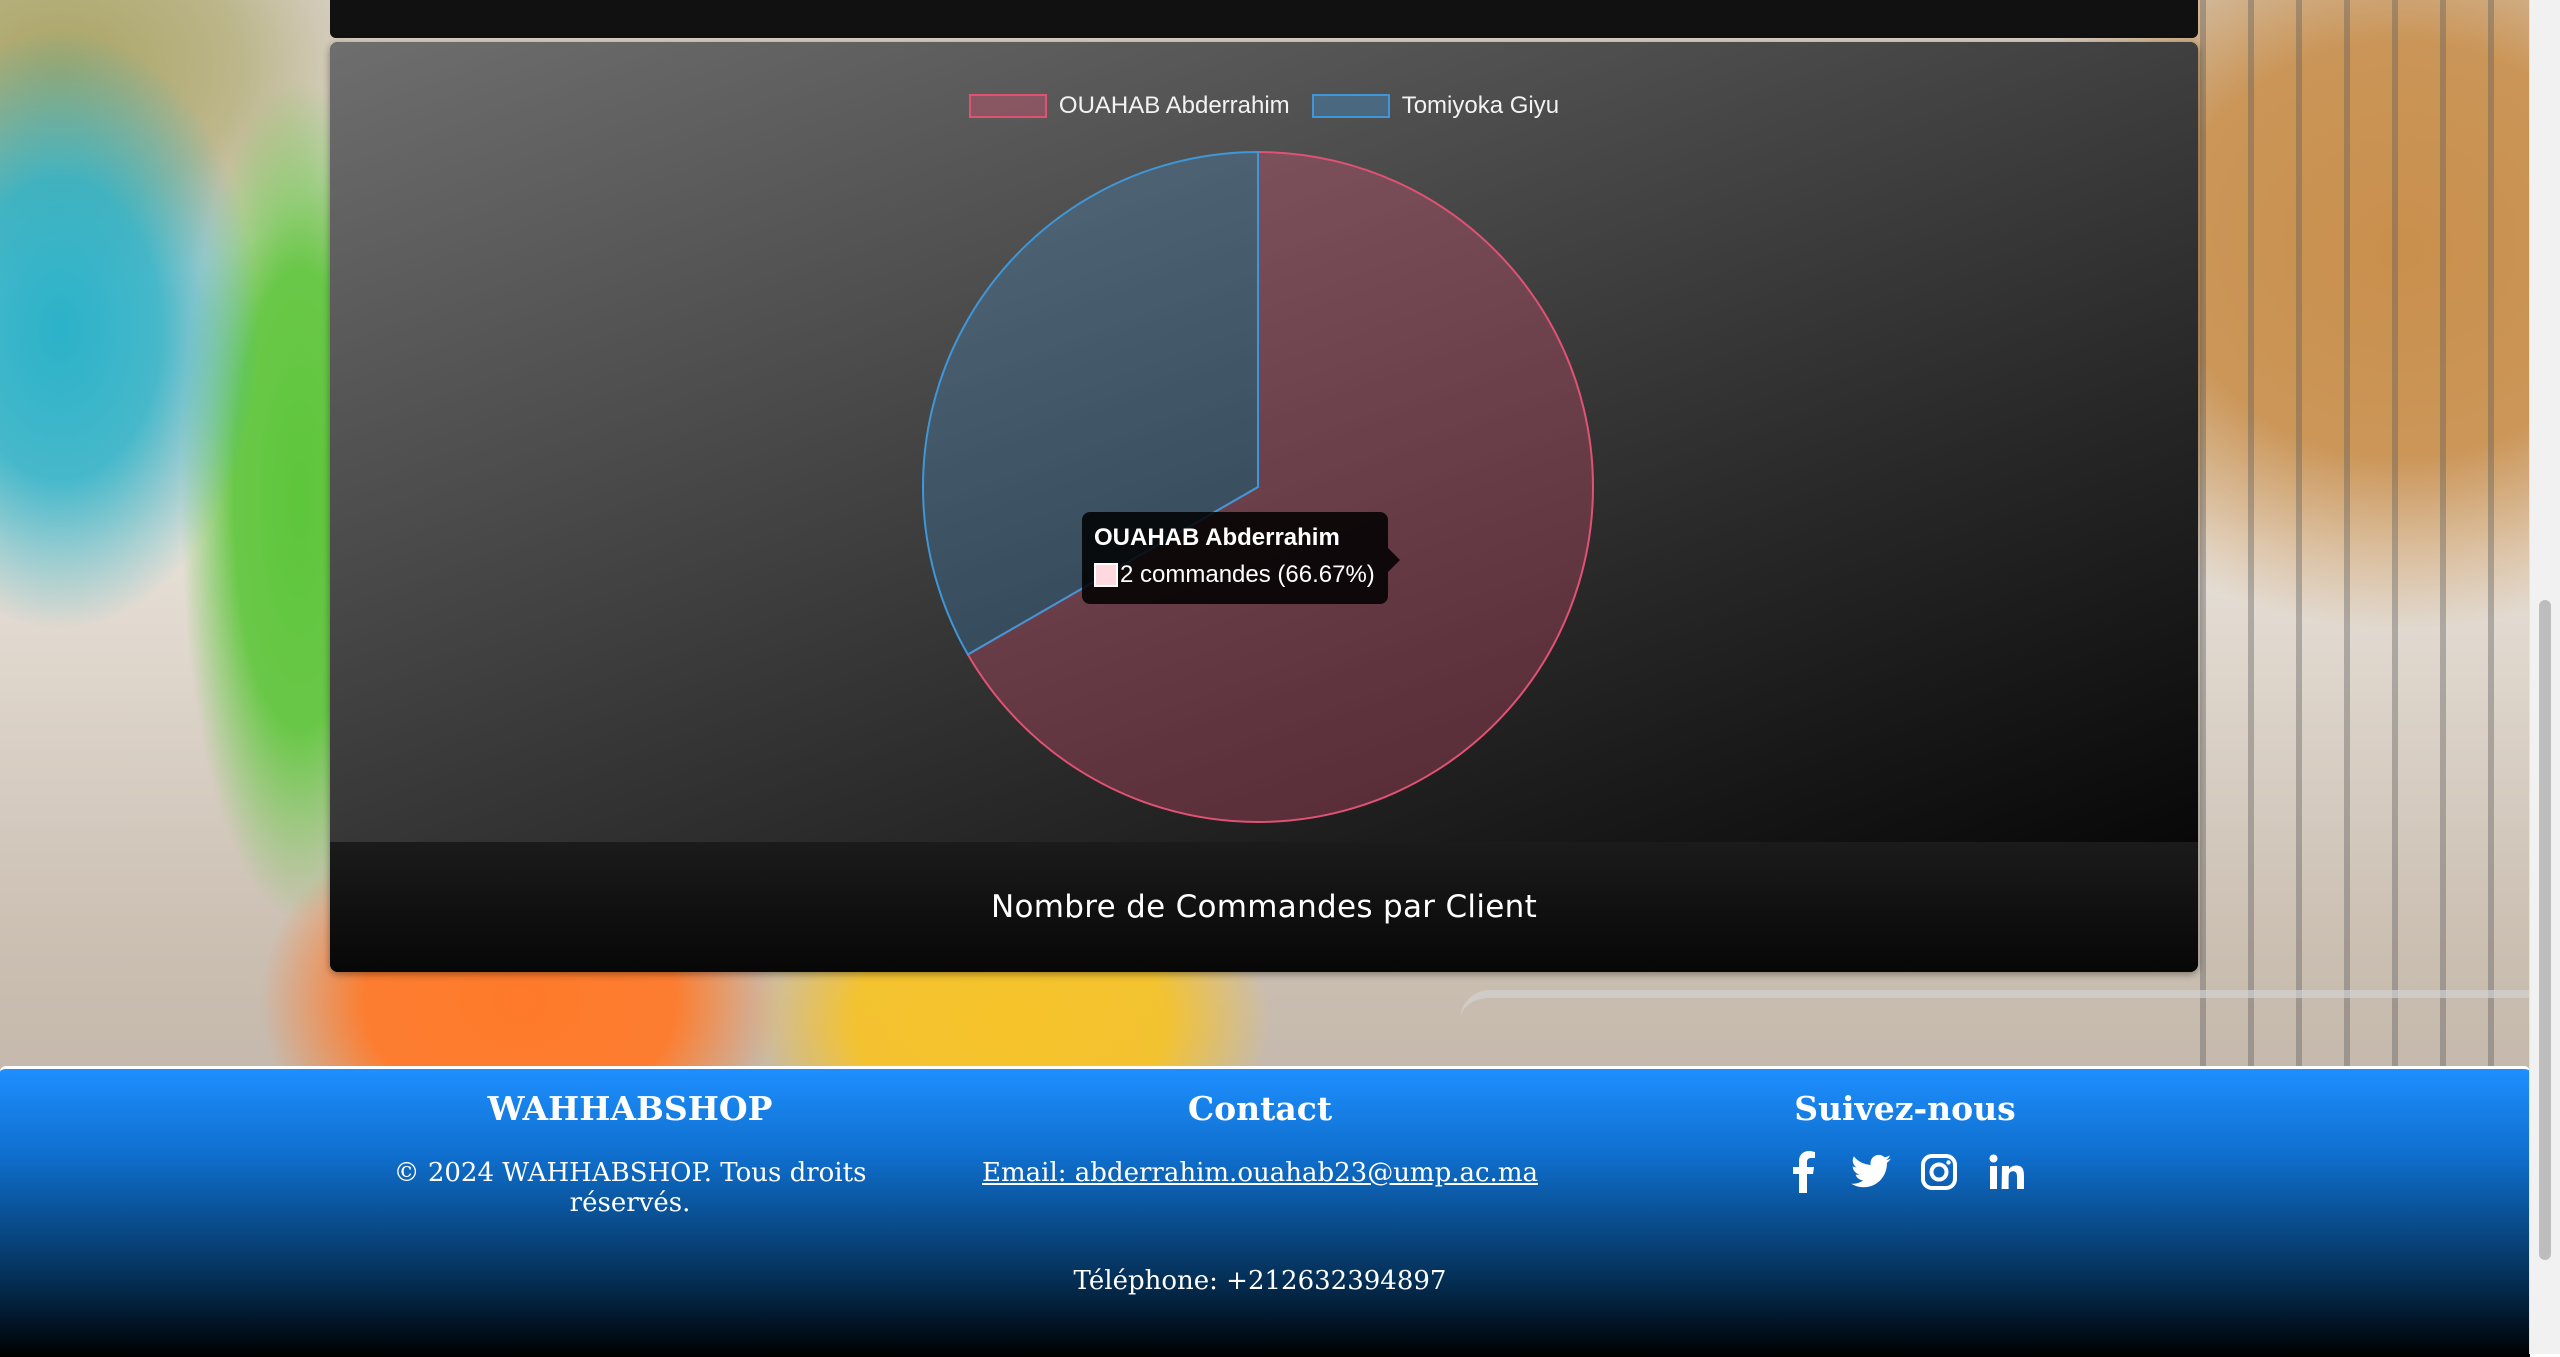  I want to click on footer-phone: Téléphone: +212632394897, so click(1260, 1281).